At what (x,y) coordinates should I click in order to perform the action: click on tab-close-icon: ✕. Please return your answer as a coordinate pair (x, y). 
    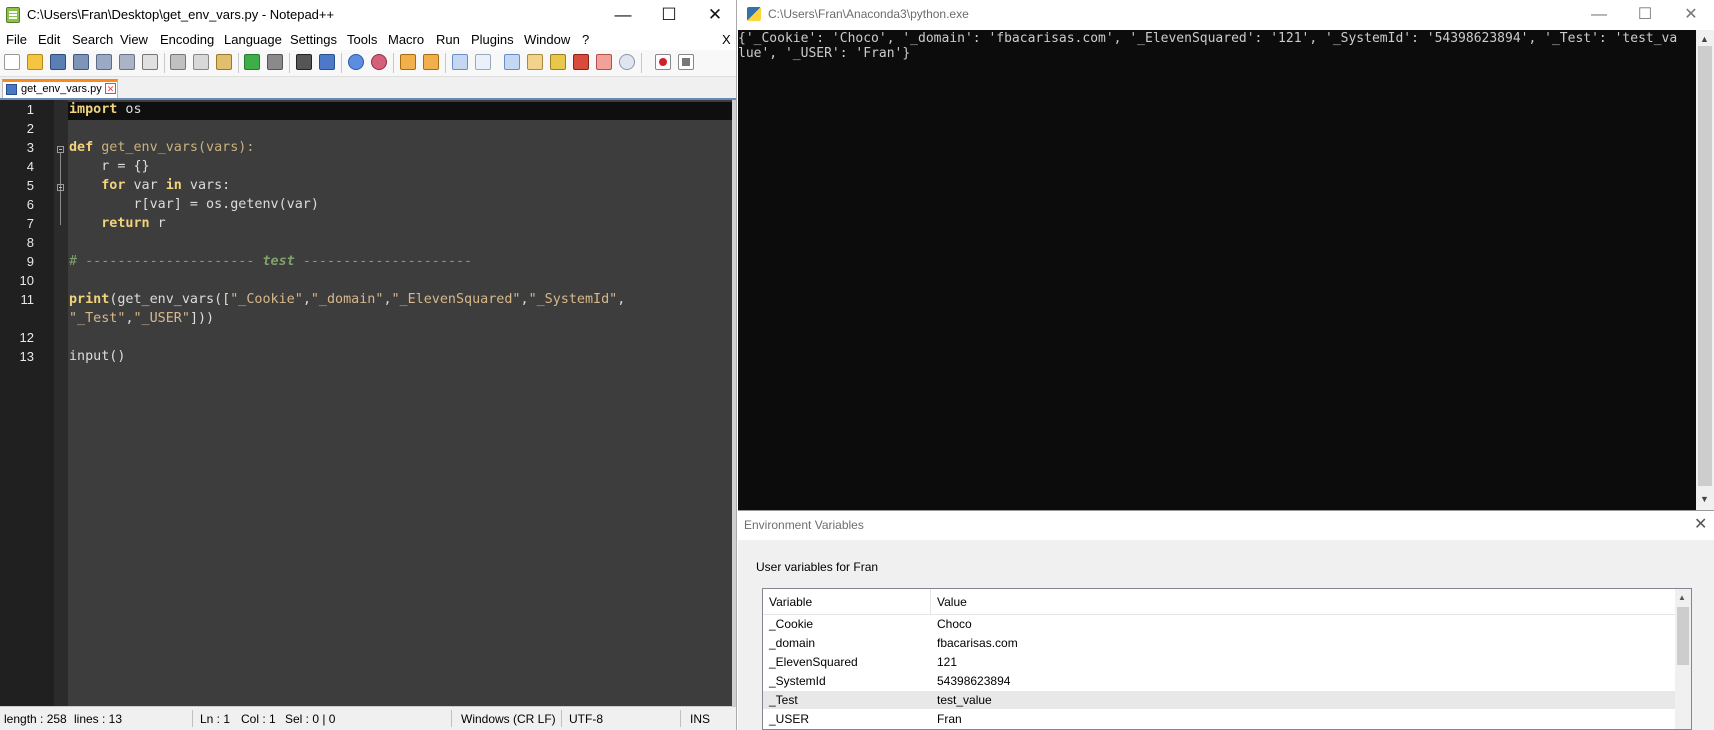
    Looking at the image, I should click on (110, 88).